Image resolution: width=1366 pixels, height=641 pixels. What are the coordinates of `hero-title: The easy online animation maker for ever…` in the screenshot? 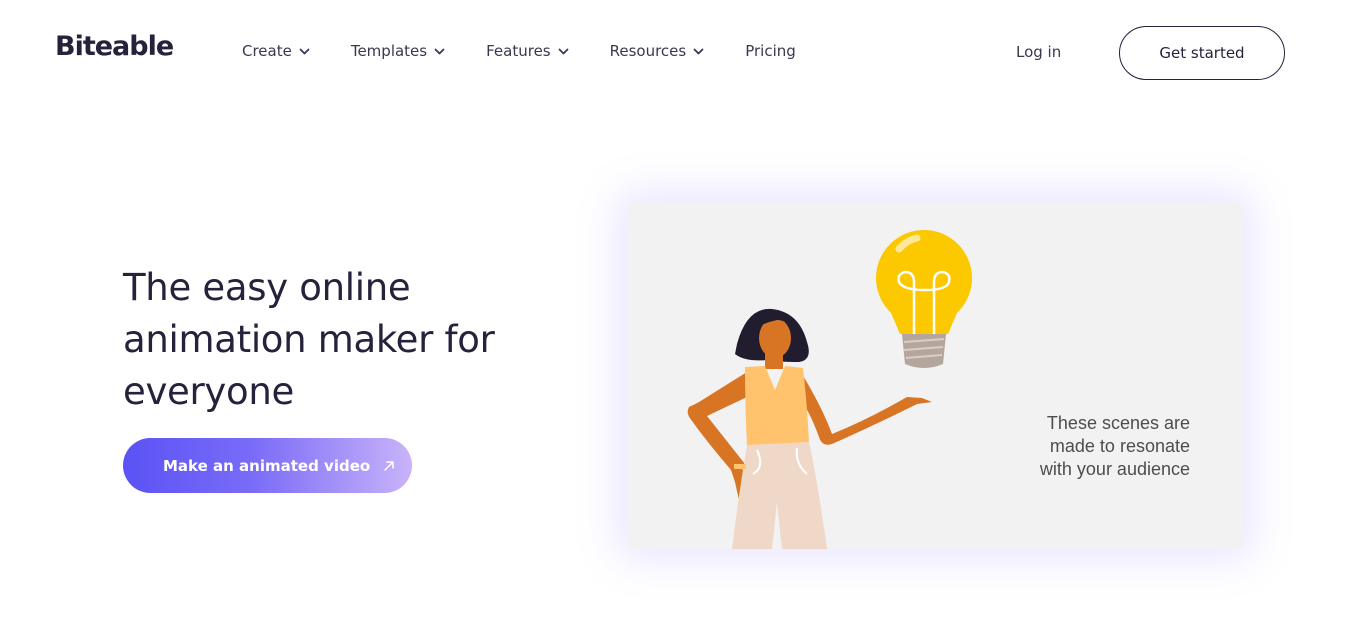 It's located at (309, 339).